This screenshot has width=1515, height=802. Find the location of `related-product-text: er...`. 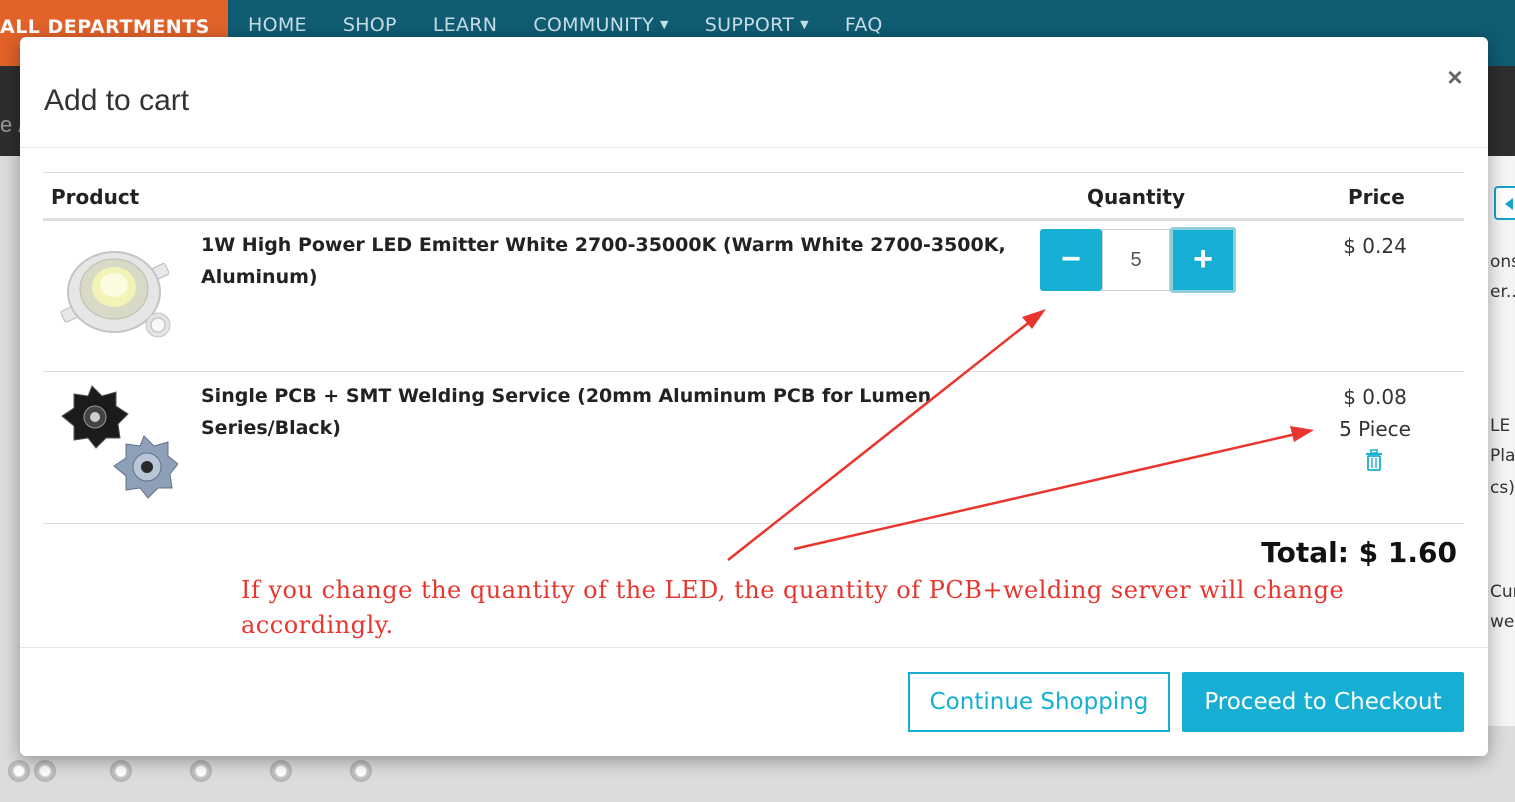

related-product-text: er... is located at coordinates (1502, 292).